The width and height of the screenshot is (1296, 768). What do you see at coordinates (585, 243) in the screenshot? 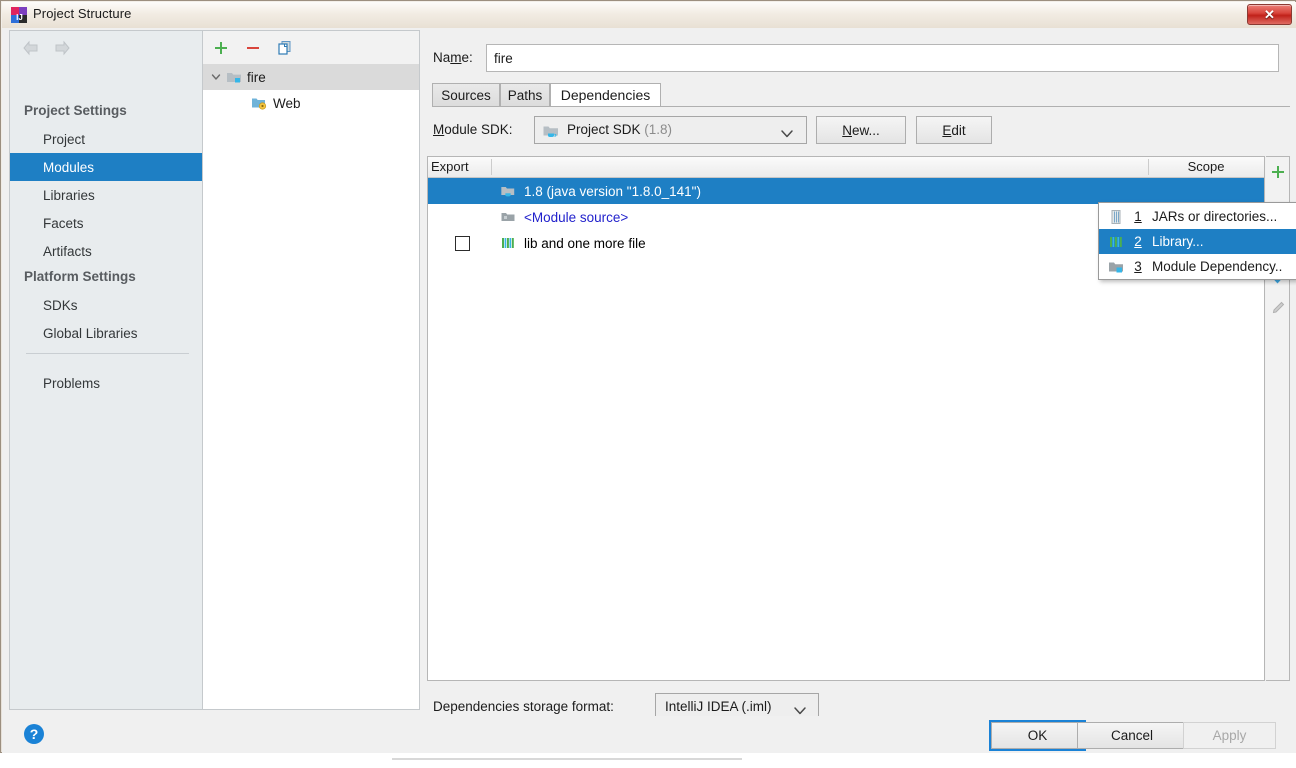
I see `dependency-label: lib and one more file` at bounding box center [585, 243].